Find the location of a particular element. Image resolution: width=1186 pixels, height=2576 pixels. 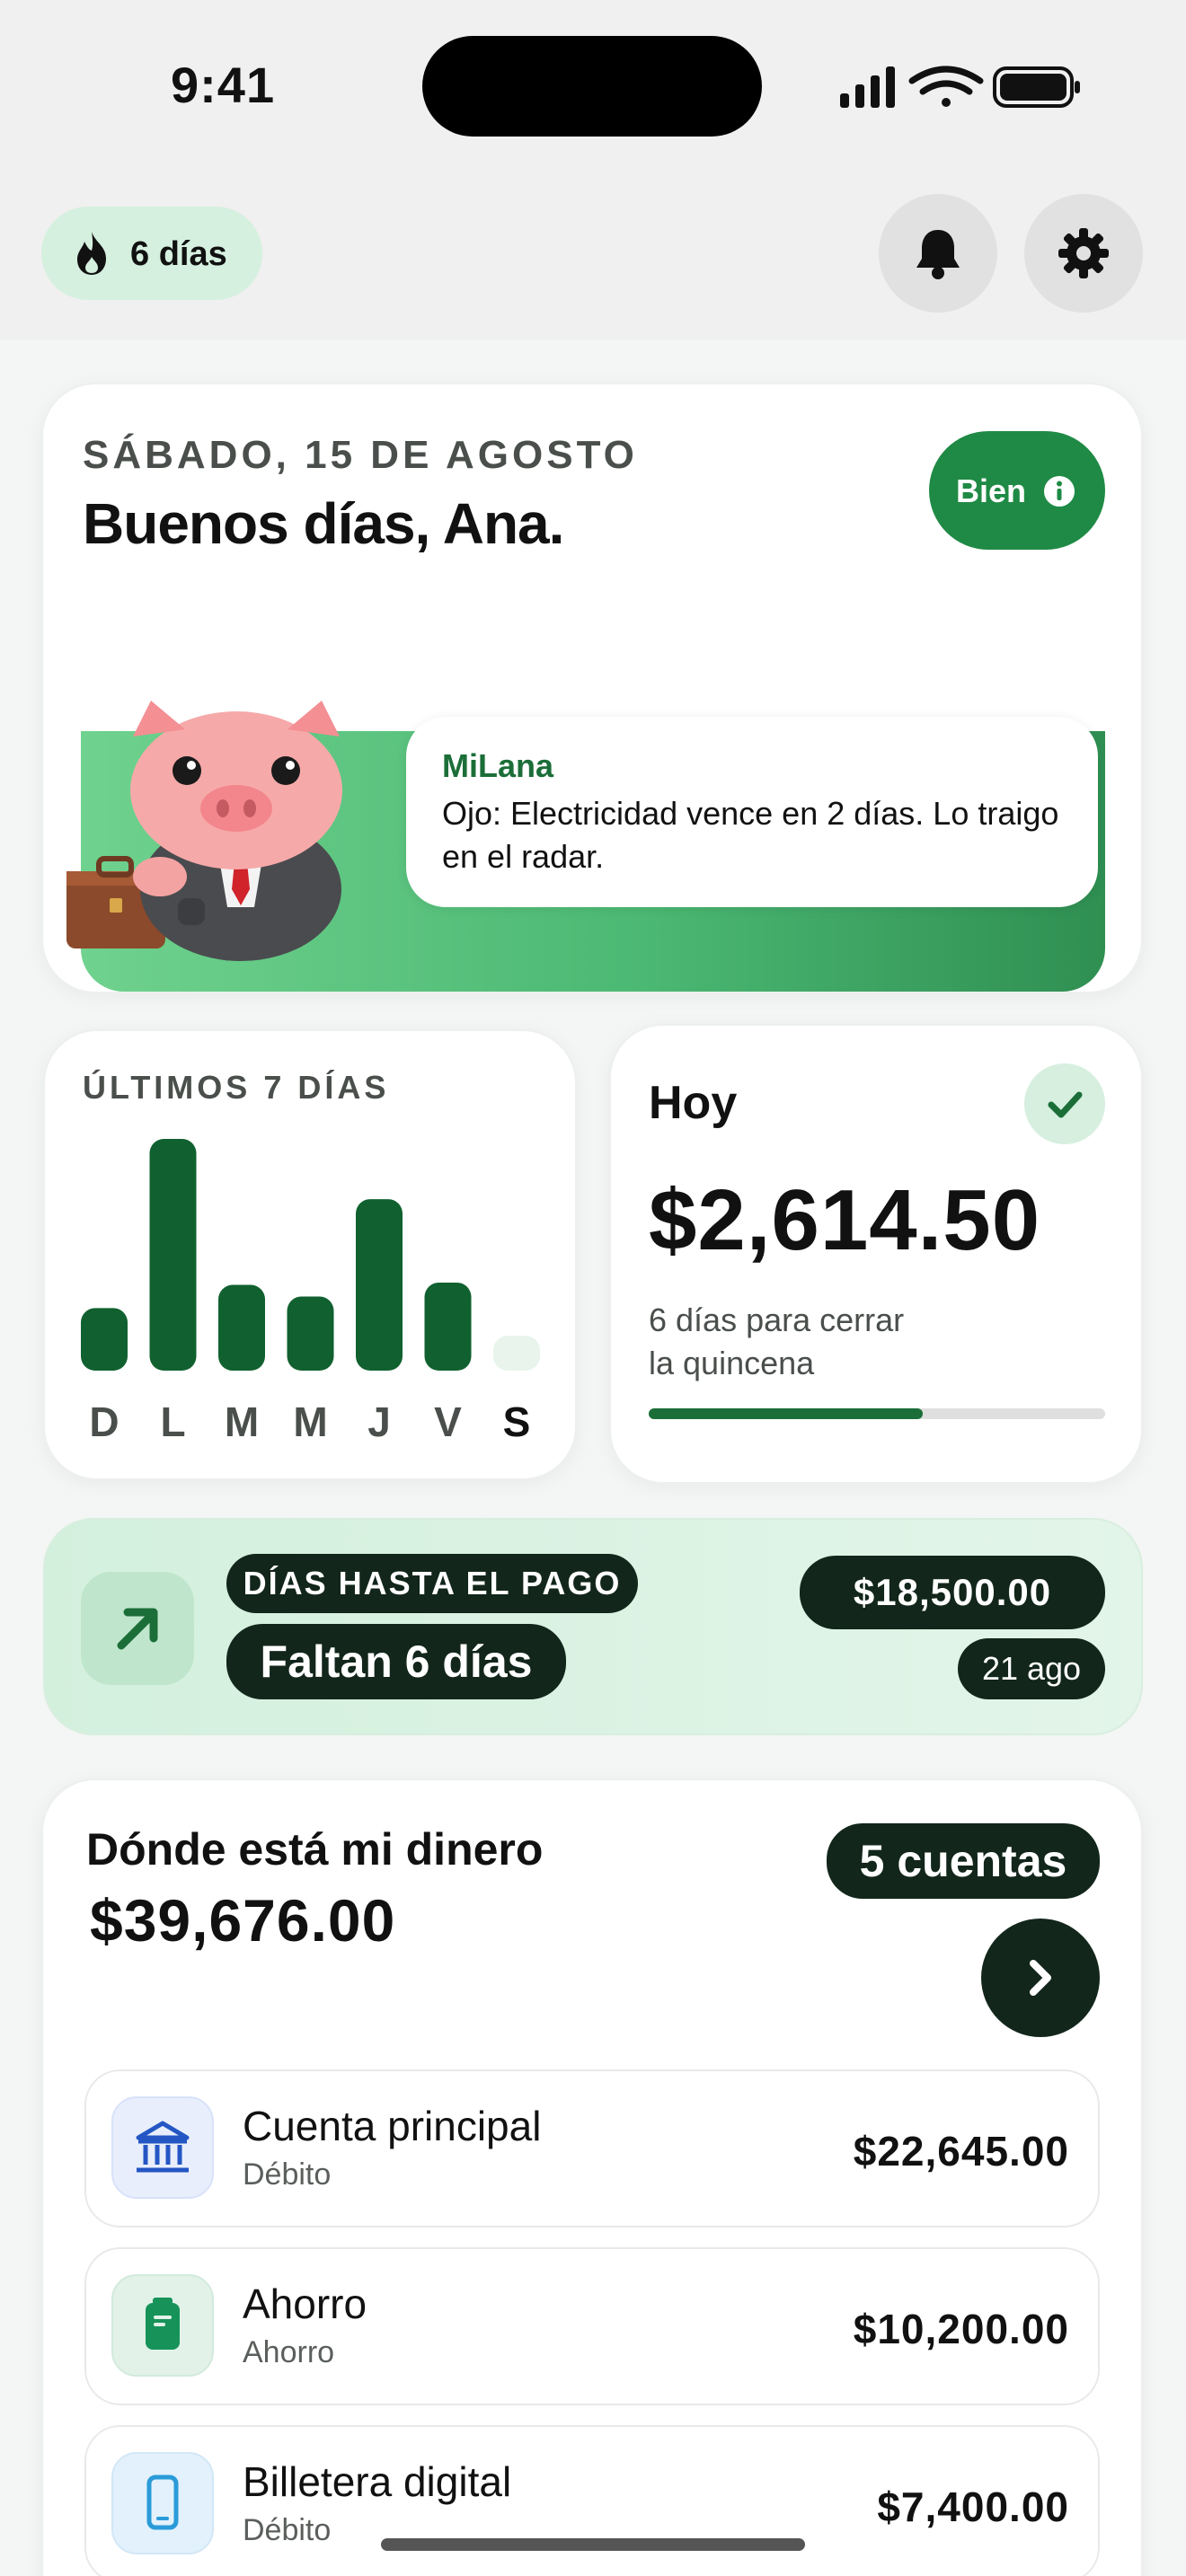

accounts-title: Dónde está mi dinero is located at coordinates (315, 1849).